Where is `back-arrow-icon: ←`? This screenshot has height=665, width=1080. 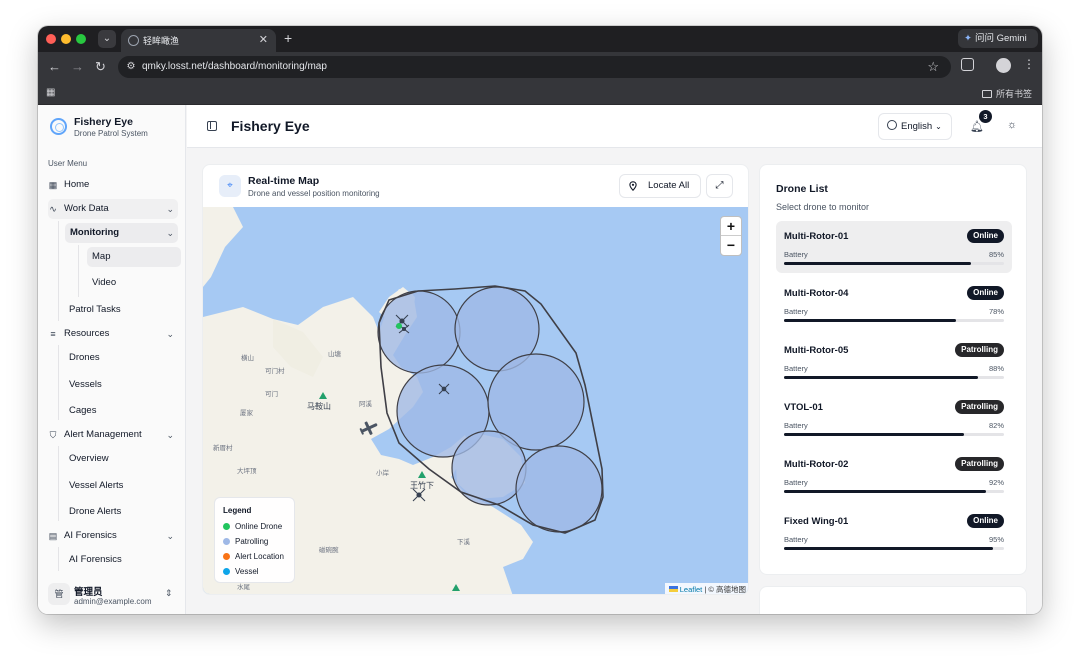 back-arrow-icon: ← is located at coordinates (54, 66).